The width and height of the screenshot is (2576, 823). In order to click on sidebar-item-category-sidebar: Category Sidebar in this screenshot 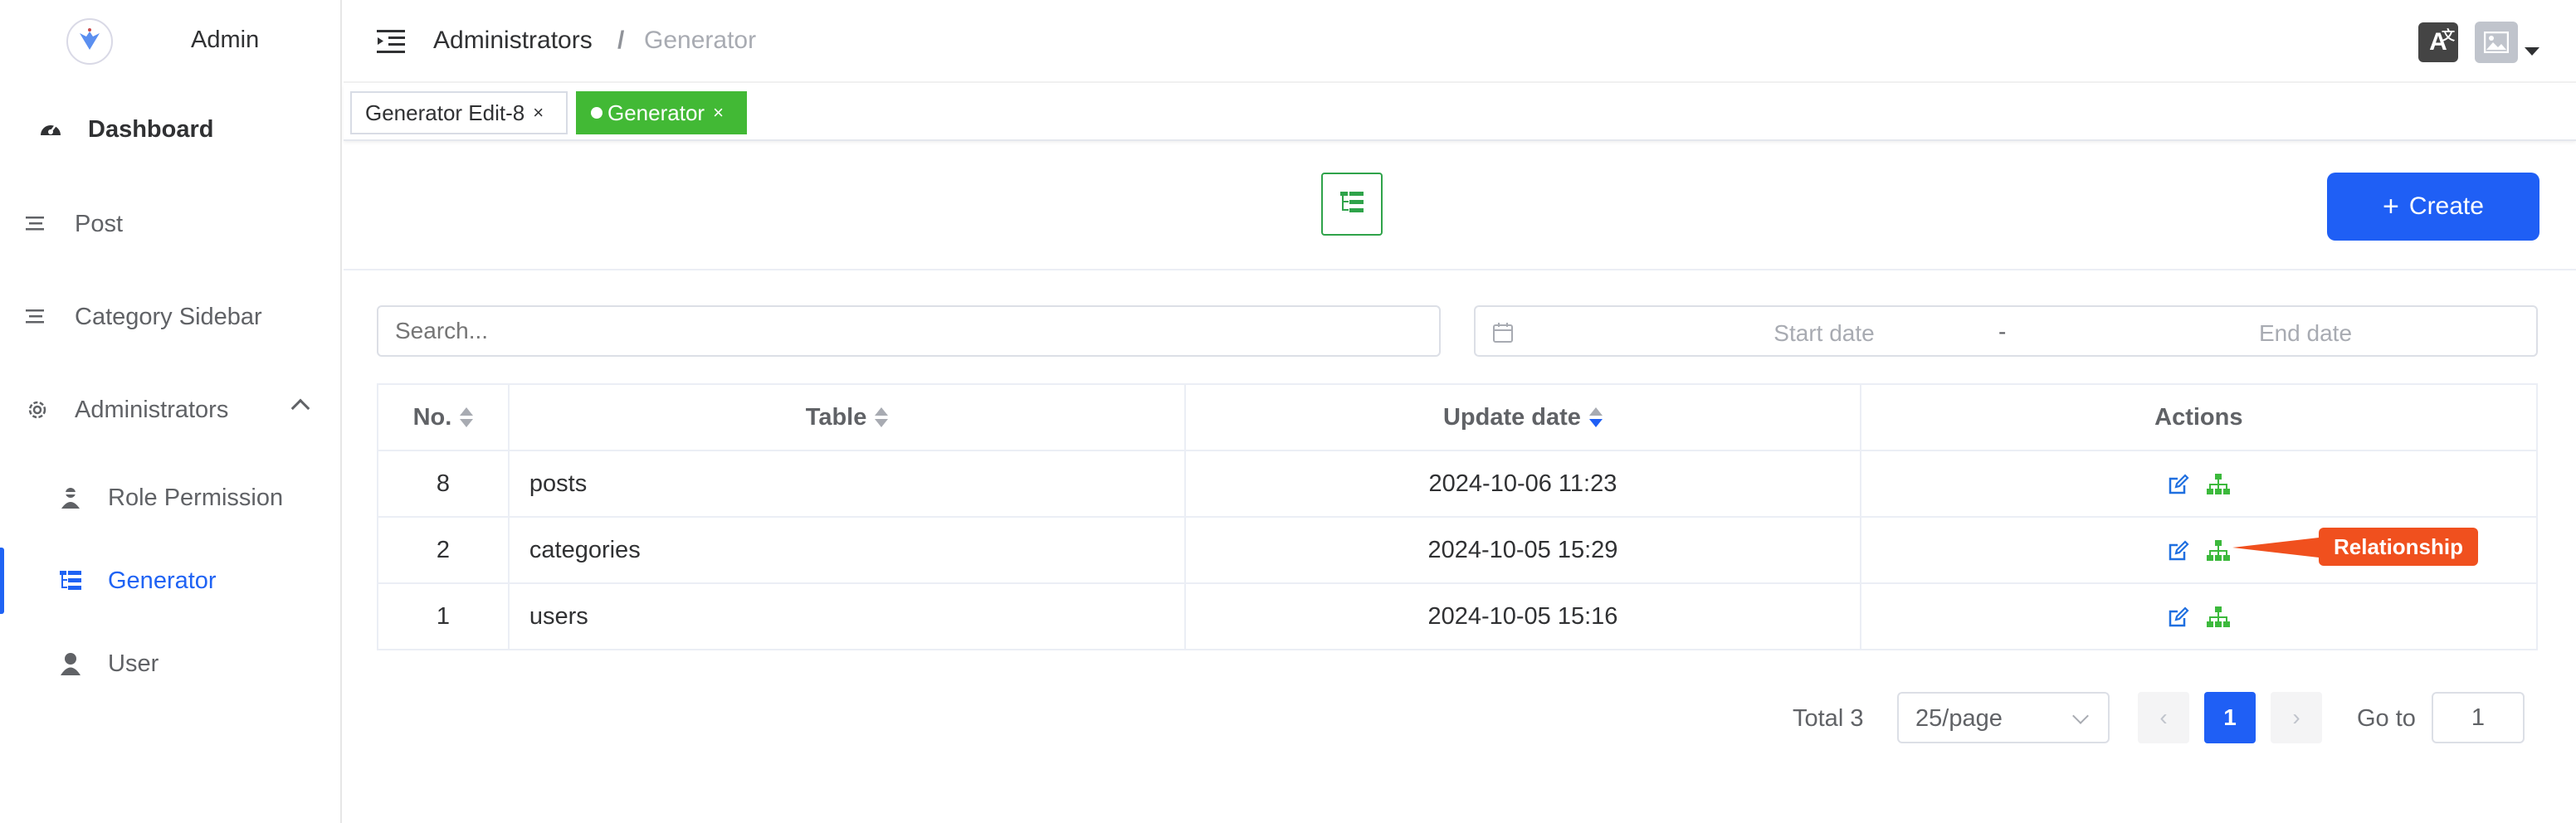, I will do `click(171, 317)`.